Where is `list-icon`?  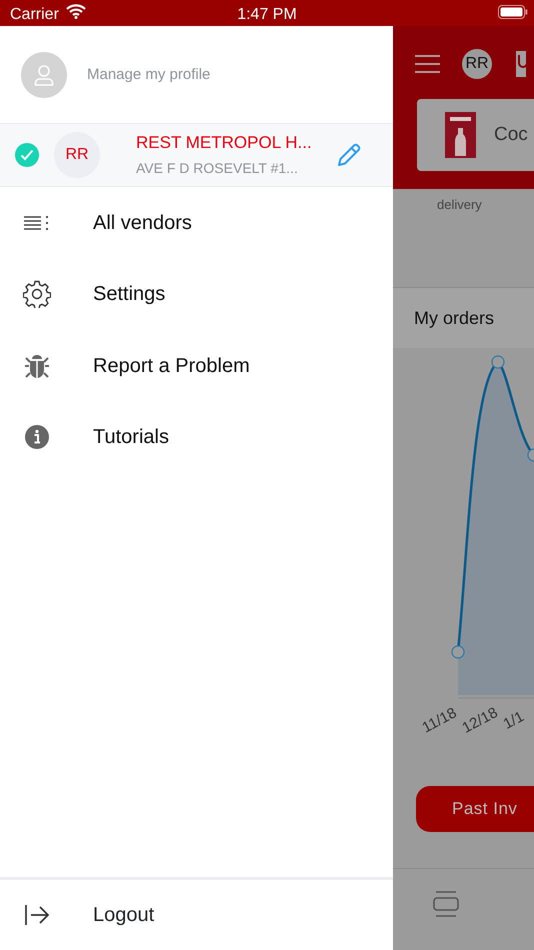
list-icon is located at coordinates (36, 223).